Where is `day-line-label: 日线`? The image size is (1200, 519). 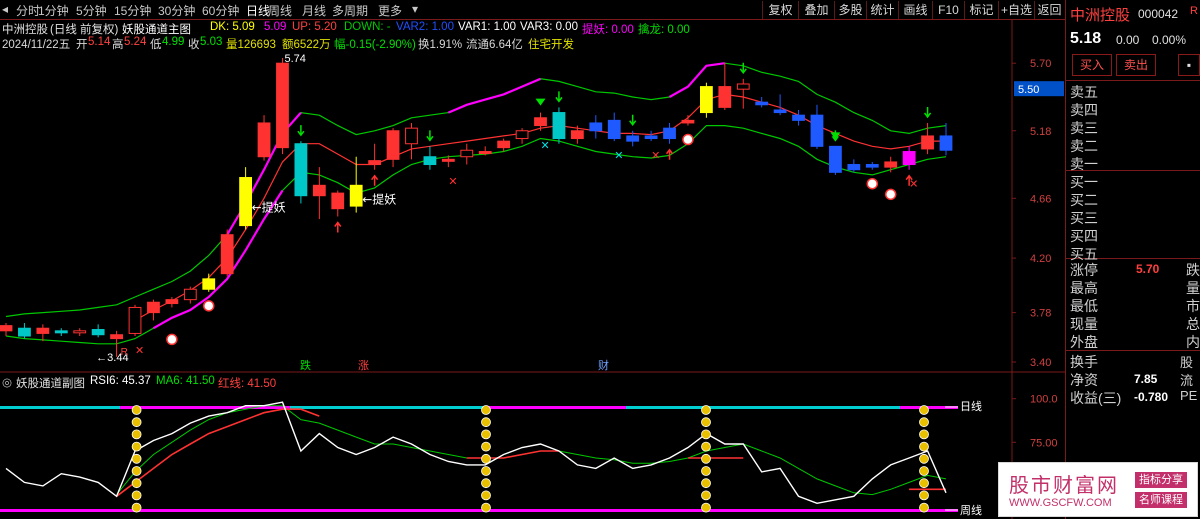
day-line-label: 日线 is located at coordinates (971, 406).